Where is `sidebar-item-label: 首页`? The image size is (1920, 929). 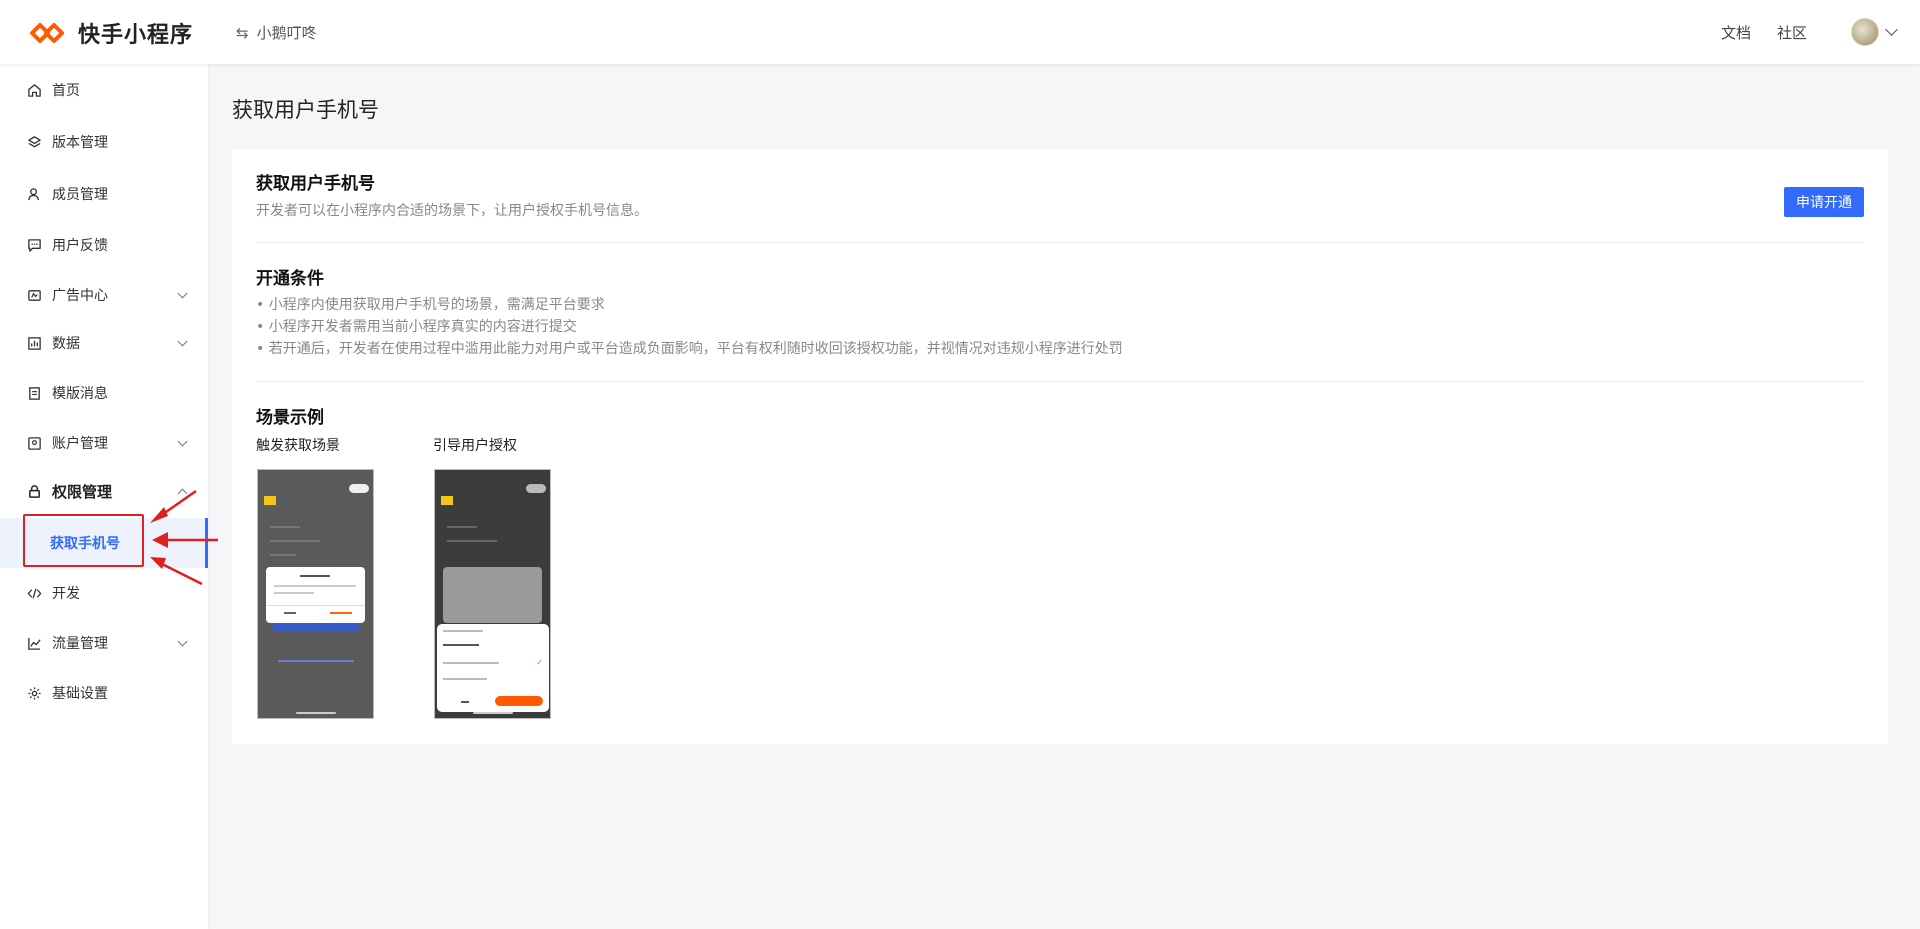
sidebar-item-label: 首页 is located at coordinates (66, 91).